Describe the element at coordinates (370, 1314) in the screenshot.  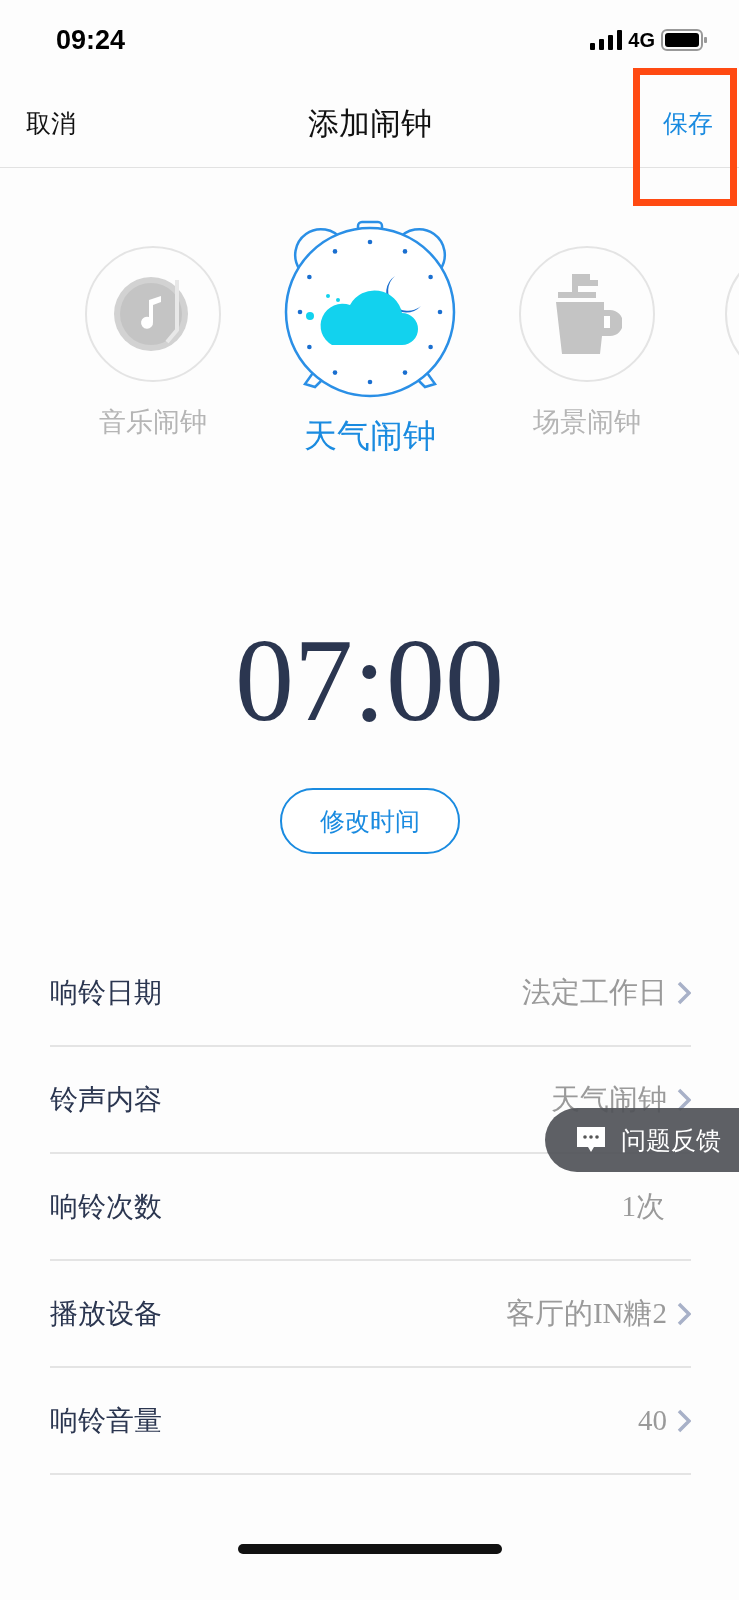
I see `settings-row: 播放设备 客厅的IN糖2` at that location.